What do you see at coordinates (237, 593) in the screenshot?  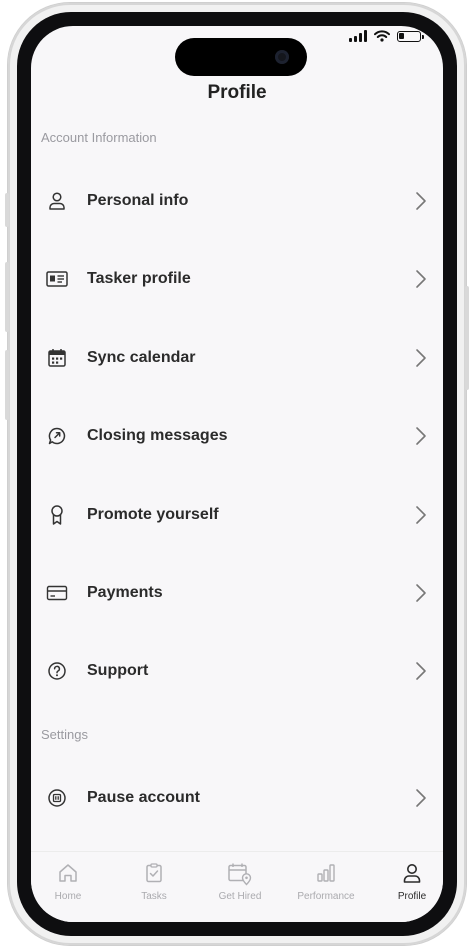 I see `menu-item-payments: Payments` at bounding box center [237, 593].